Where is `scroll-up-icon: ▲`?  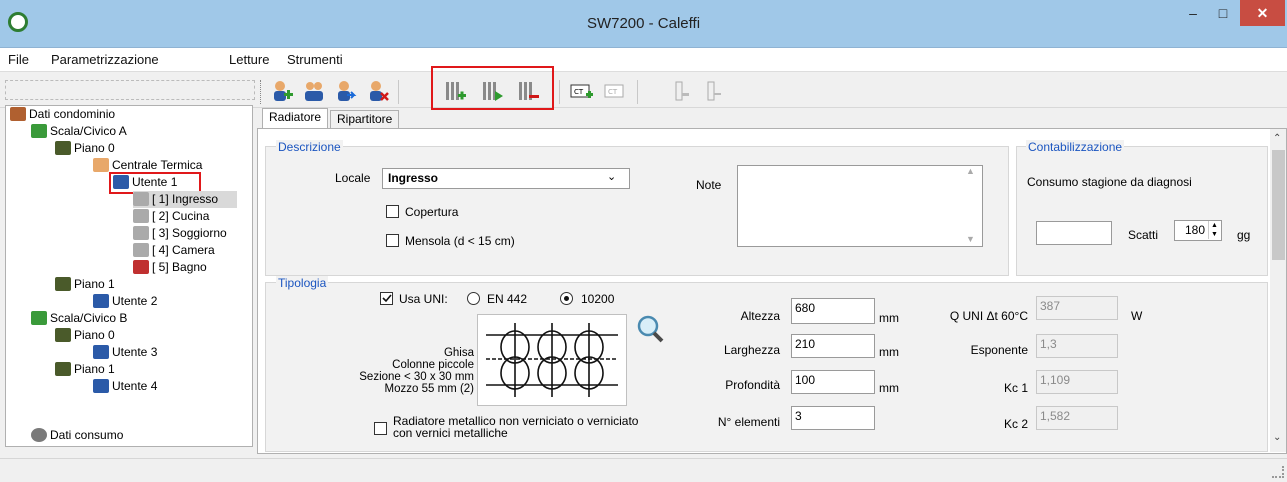
scroll-up-icon: ▲ is located at coordinates (970, 171).